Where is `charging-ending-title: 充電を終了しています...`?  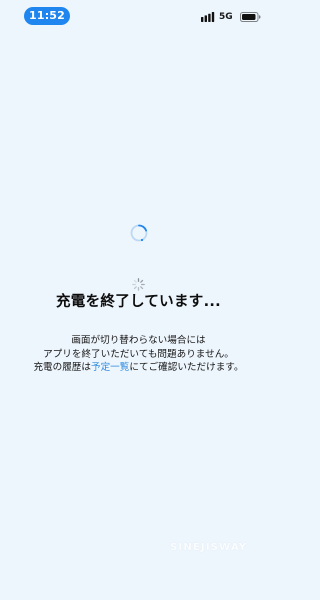
charging-ending-title: 充電を終了しています... is located at coordinates (138, 302).